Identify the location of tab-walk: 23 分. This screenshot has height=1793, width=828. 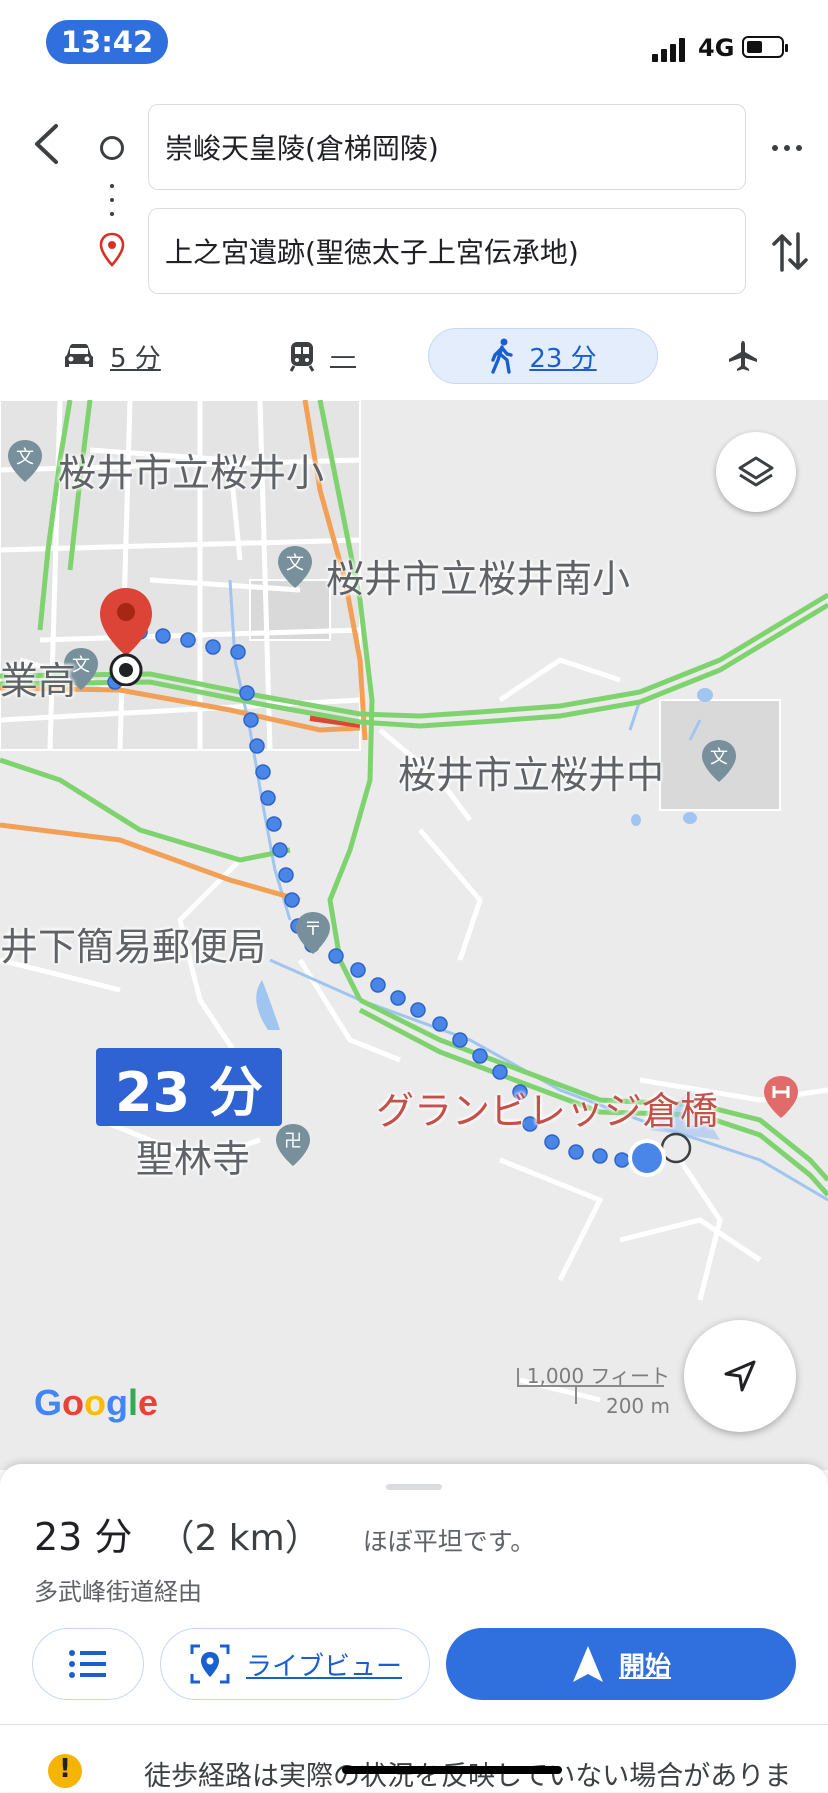
(543, 356).